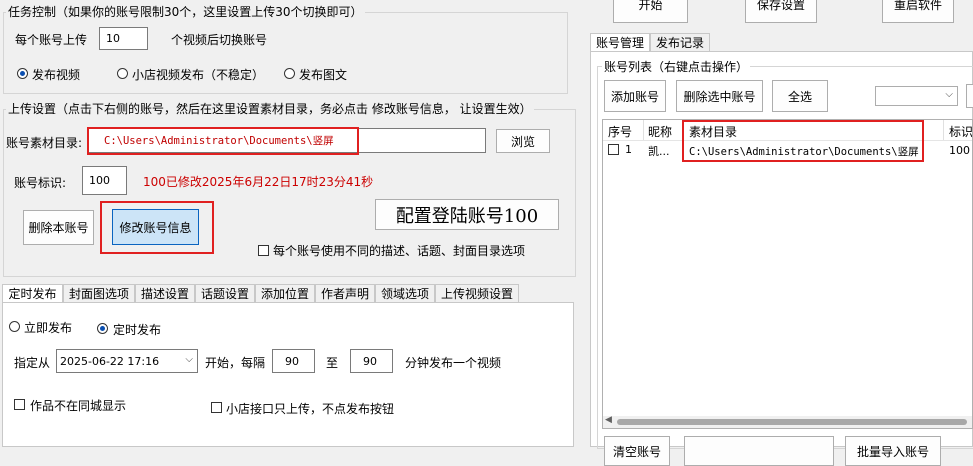 Image resolution: width=973 pixels, height=466 pixels. Describe the element at coordinates (620, 131) in the screenshot. I see `col-index-header: 序号` at that location.